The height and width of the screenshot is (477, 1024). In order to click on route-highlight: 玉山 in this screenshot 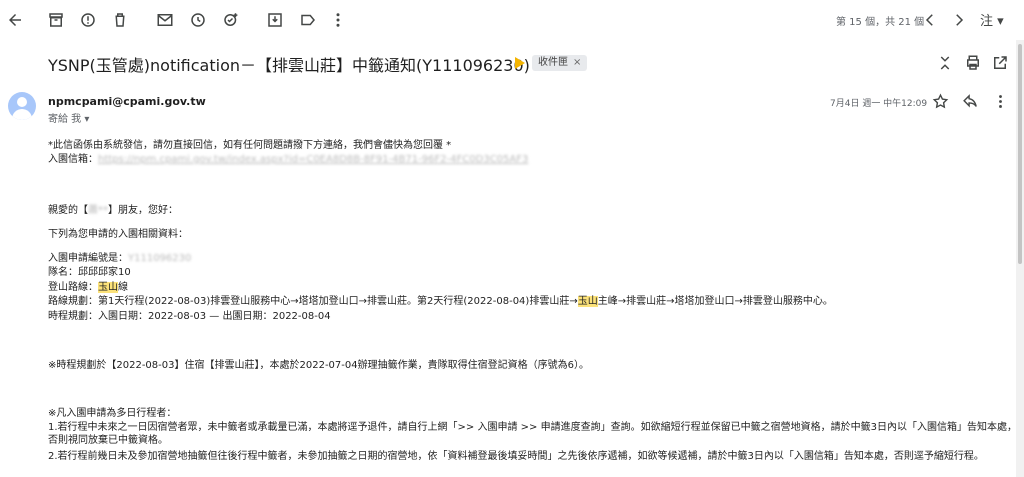, I will do `click(108, 287)`.